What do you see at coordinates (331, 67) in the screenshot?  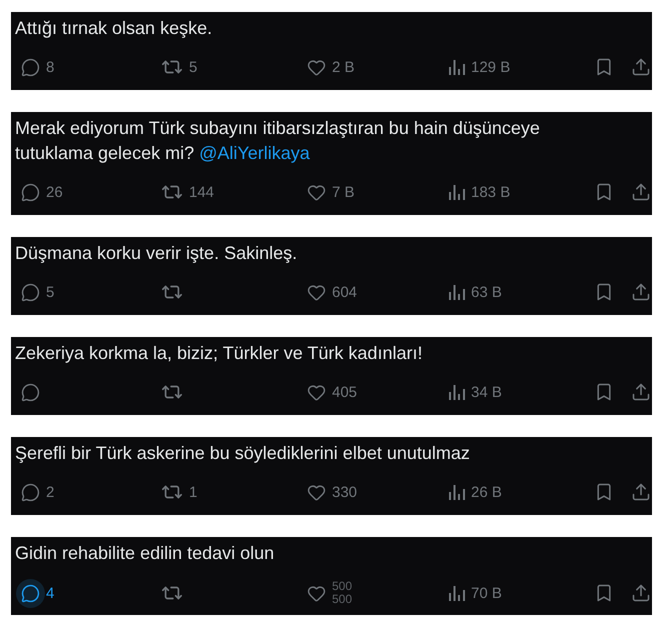 I see `like-button: 2 B` at bounding box center [331, 67].